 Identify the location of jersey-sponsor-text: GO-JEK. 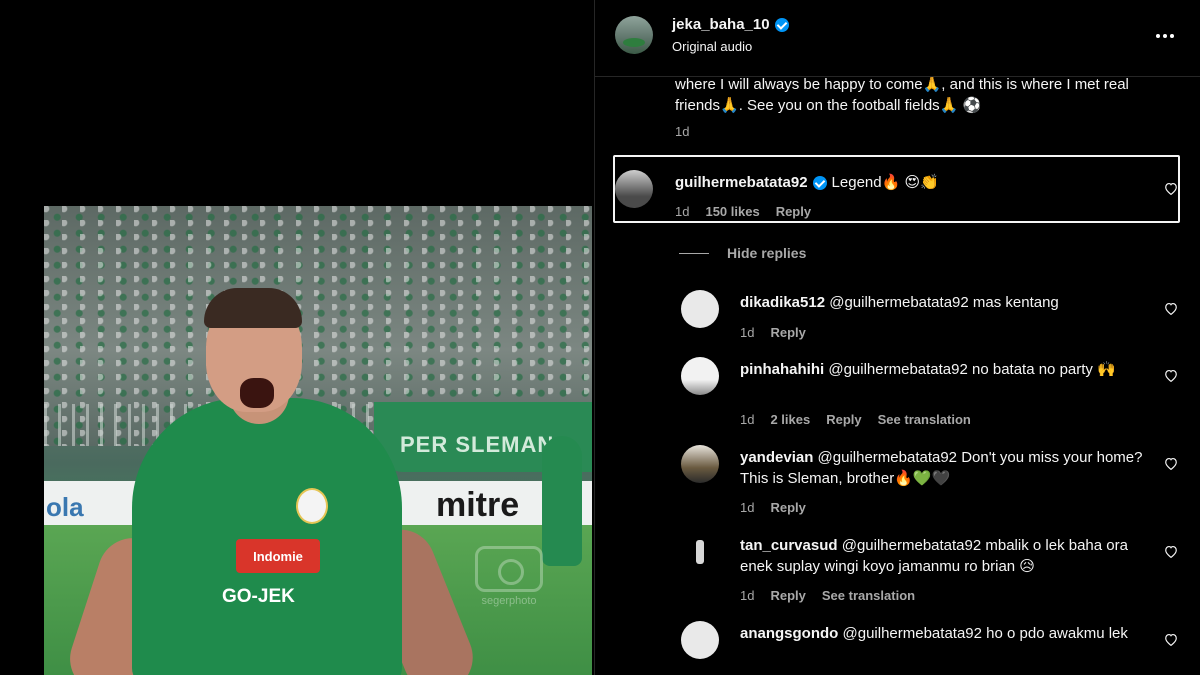
(258, 596).